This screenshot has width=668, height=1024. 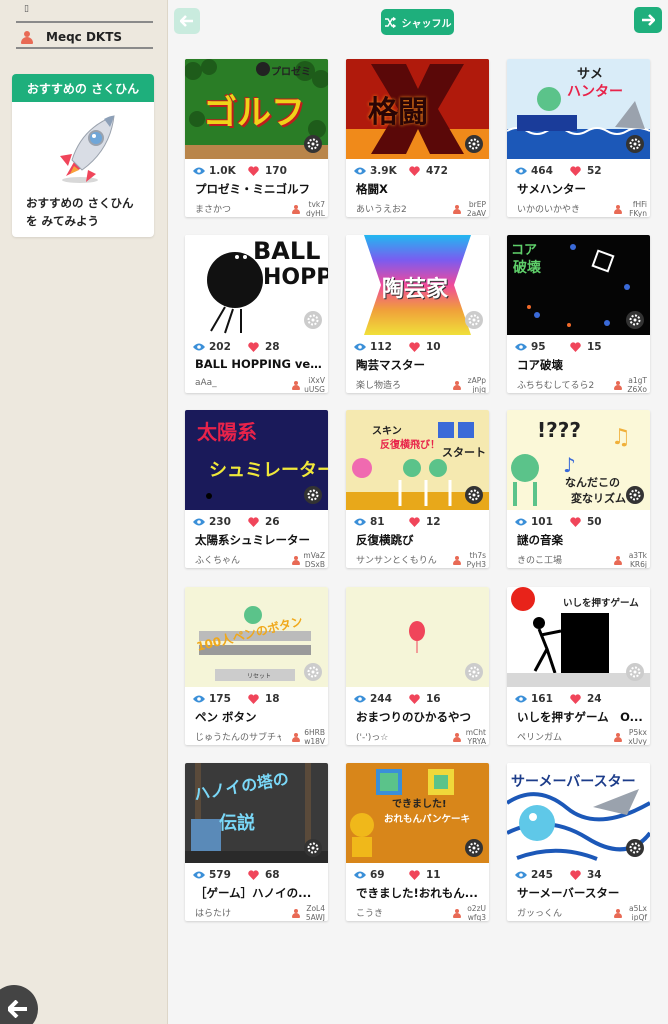 I want to click on work-thumbnail: プロゼミ ゴルフ, so click(x=256, y=109).